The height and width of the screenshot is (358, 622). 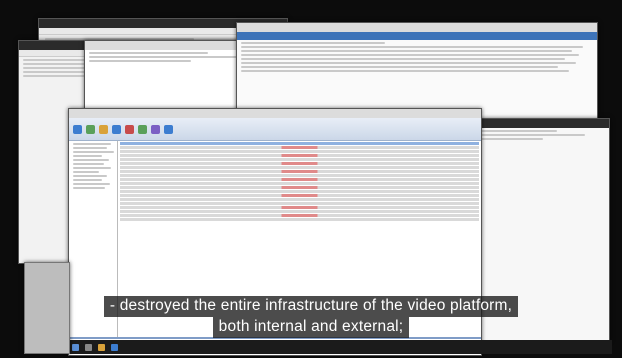 I want to click on taskbar, so click(x=340, y=347).